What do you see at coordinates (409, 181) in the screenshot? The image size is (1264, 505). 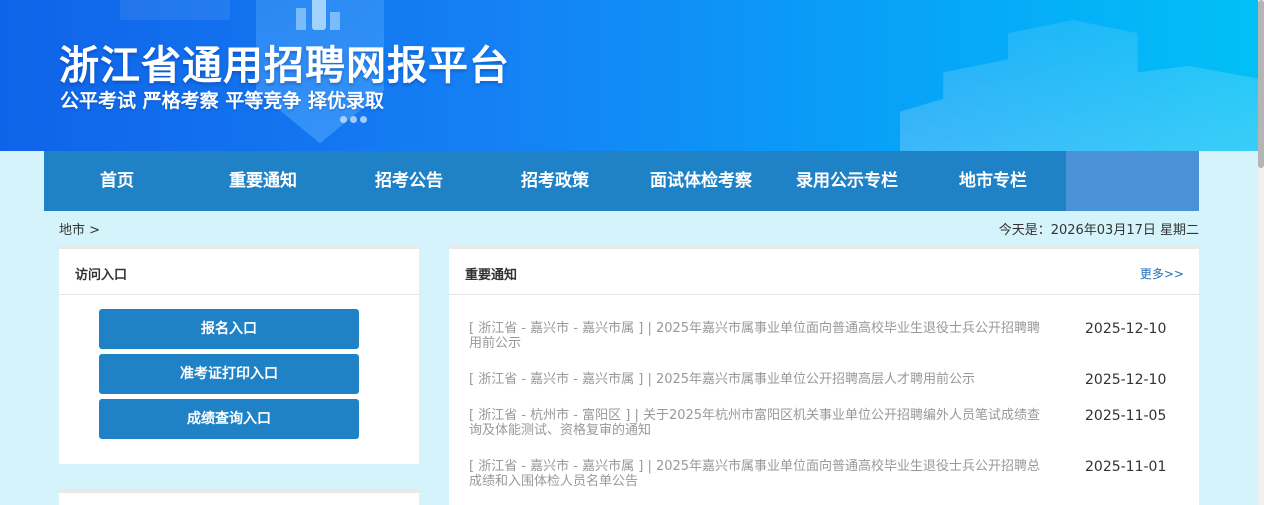 I see `nav-item-announcements: 招考公告` at bounding box center [409, 181].